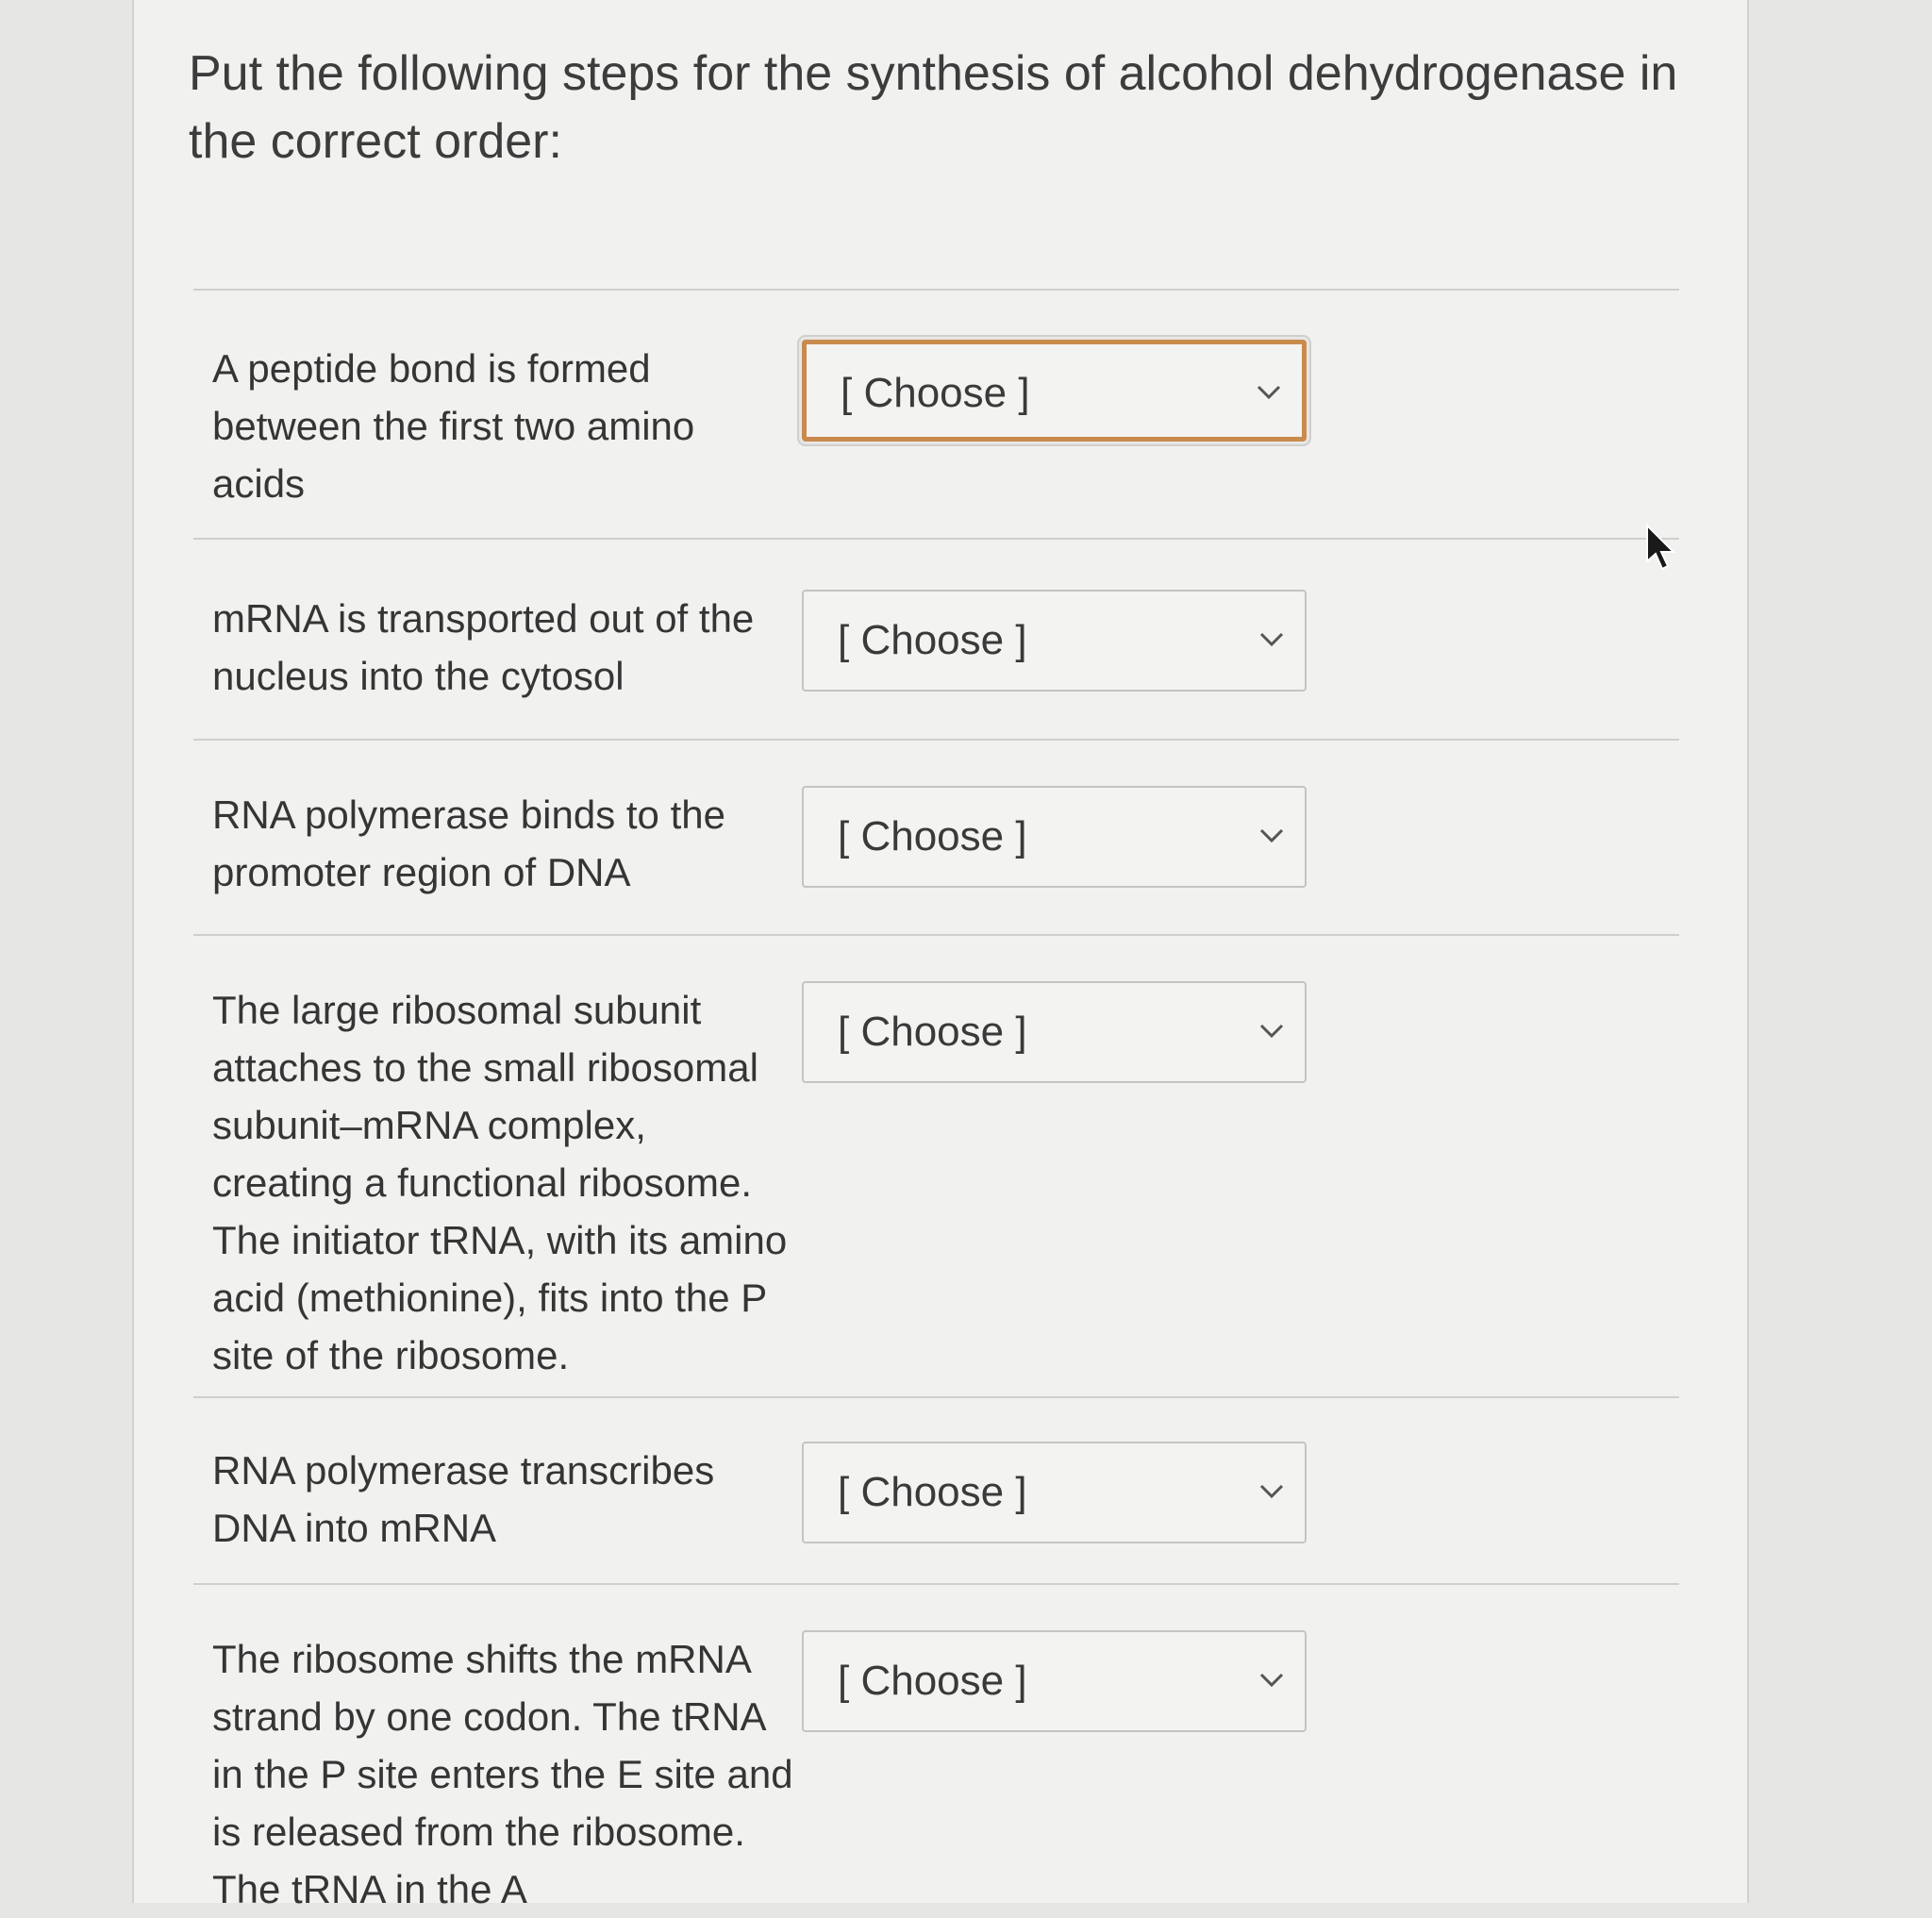 Image resolution: width=1932 pixels, height=1918 pixels. I want to click on order-select-4: [ Choose ], so click(1054, 1032).